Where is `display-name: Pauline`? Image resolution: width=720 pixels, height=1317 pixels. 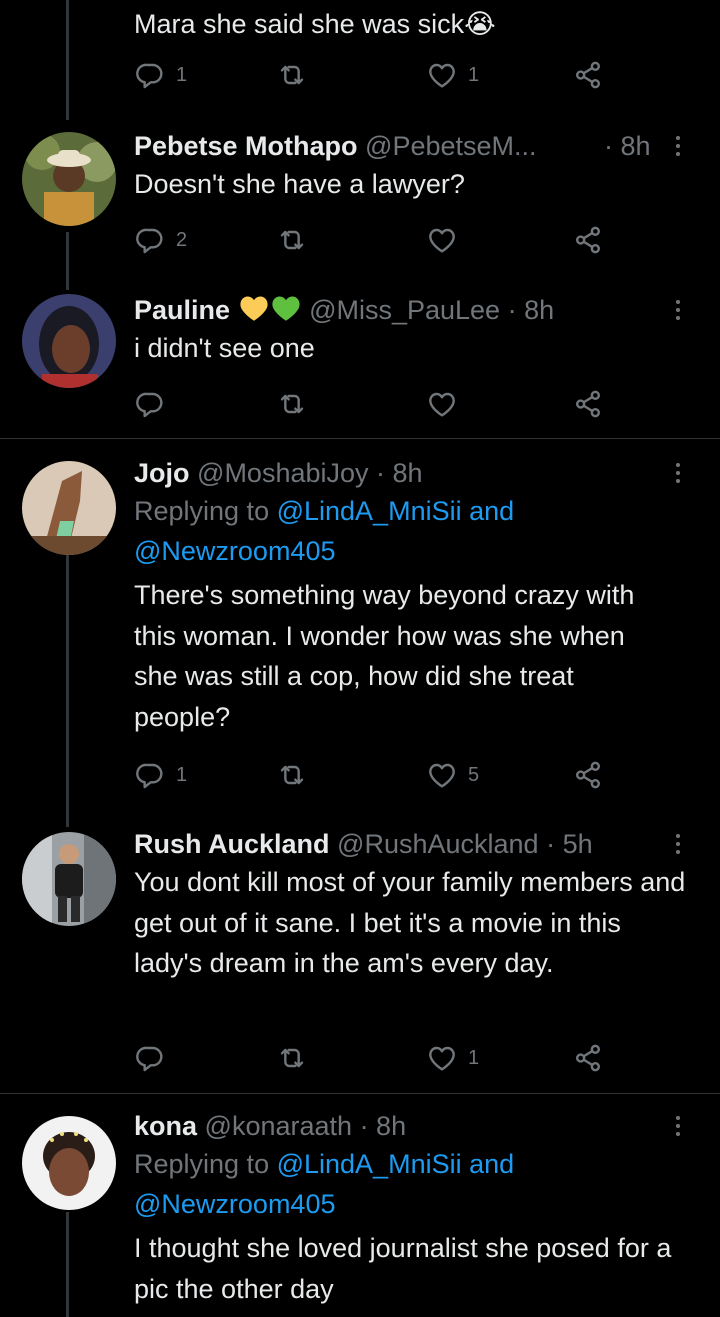 display-name: Pauline is located at coordinates (182, 310).